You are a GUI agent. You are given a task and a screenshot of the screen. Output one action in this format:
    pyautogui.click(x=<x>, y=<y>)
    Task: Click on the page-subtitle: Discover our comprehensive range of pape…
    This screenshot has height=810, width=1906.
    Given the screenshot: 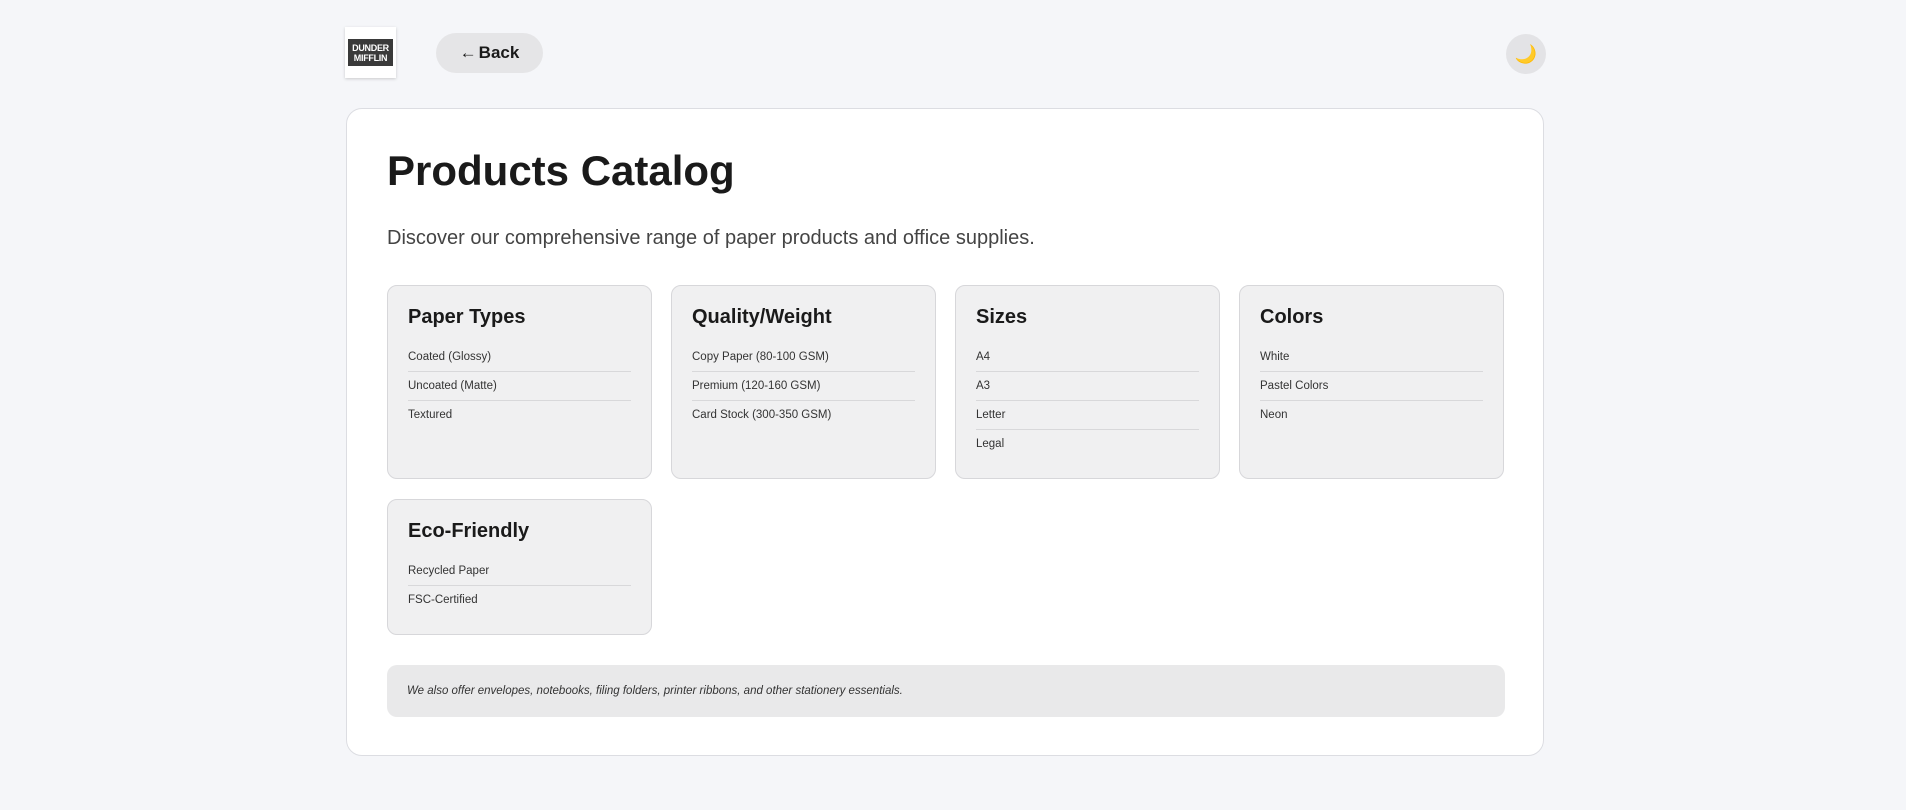 What is the action you would take?
    pyautogui.click(x=711, y=238)
    